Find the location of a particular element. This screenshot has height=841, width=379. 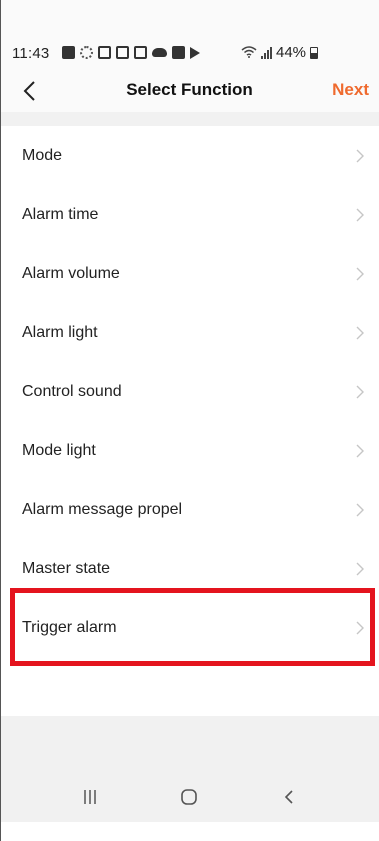

recent-apps-button is located at coordinates (90, 797).